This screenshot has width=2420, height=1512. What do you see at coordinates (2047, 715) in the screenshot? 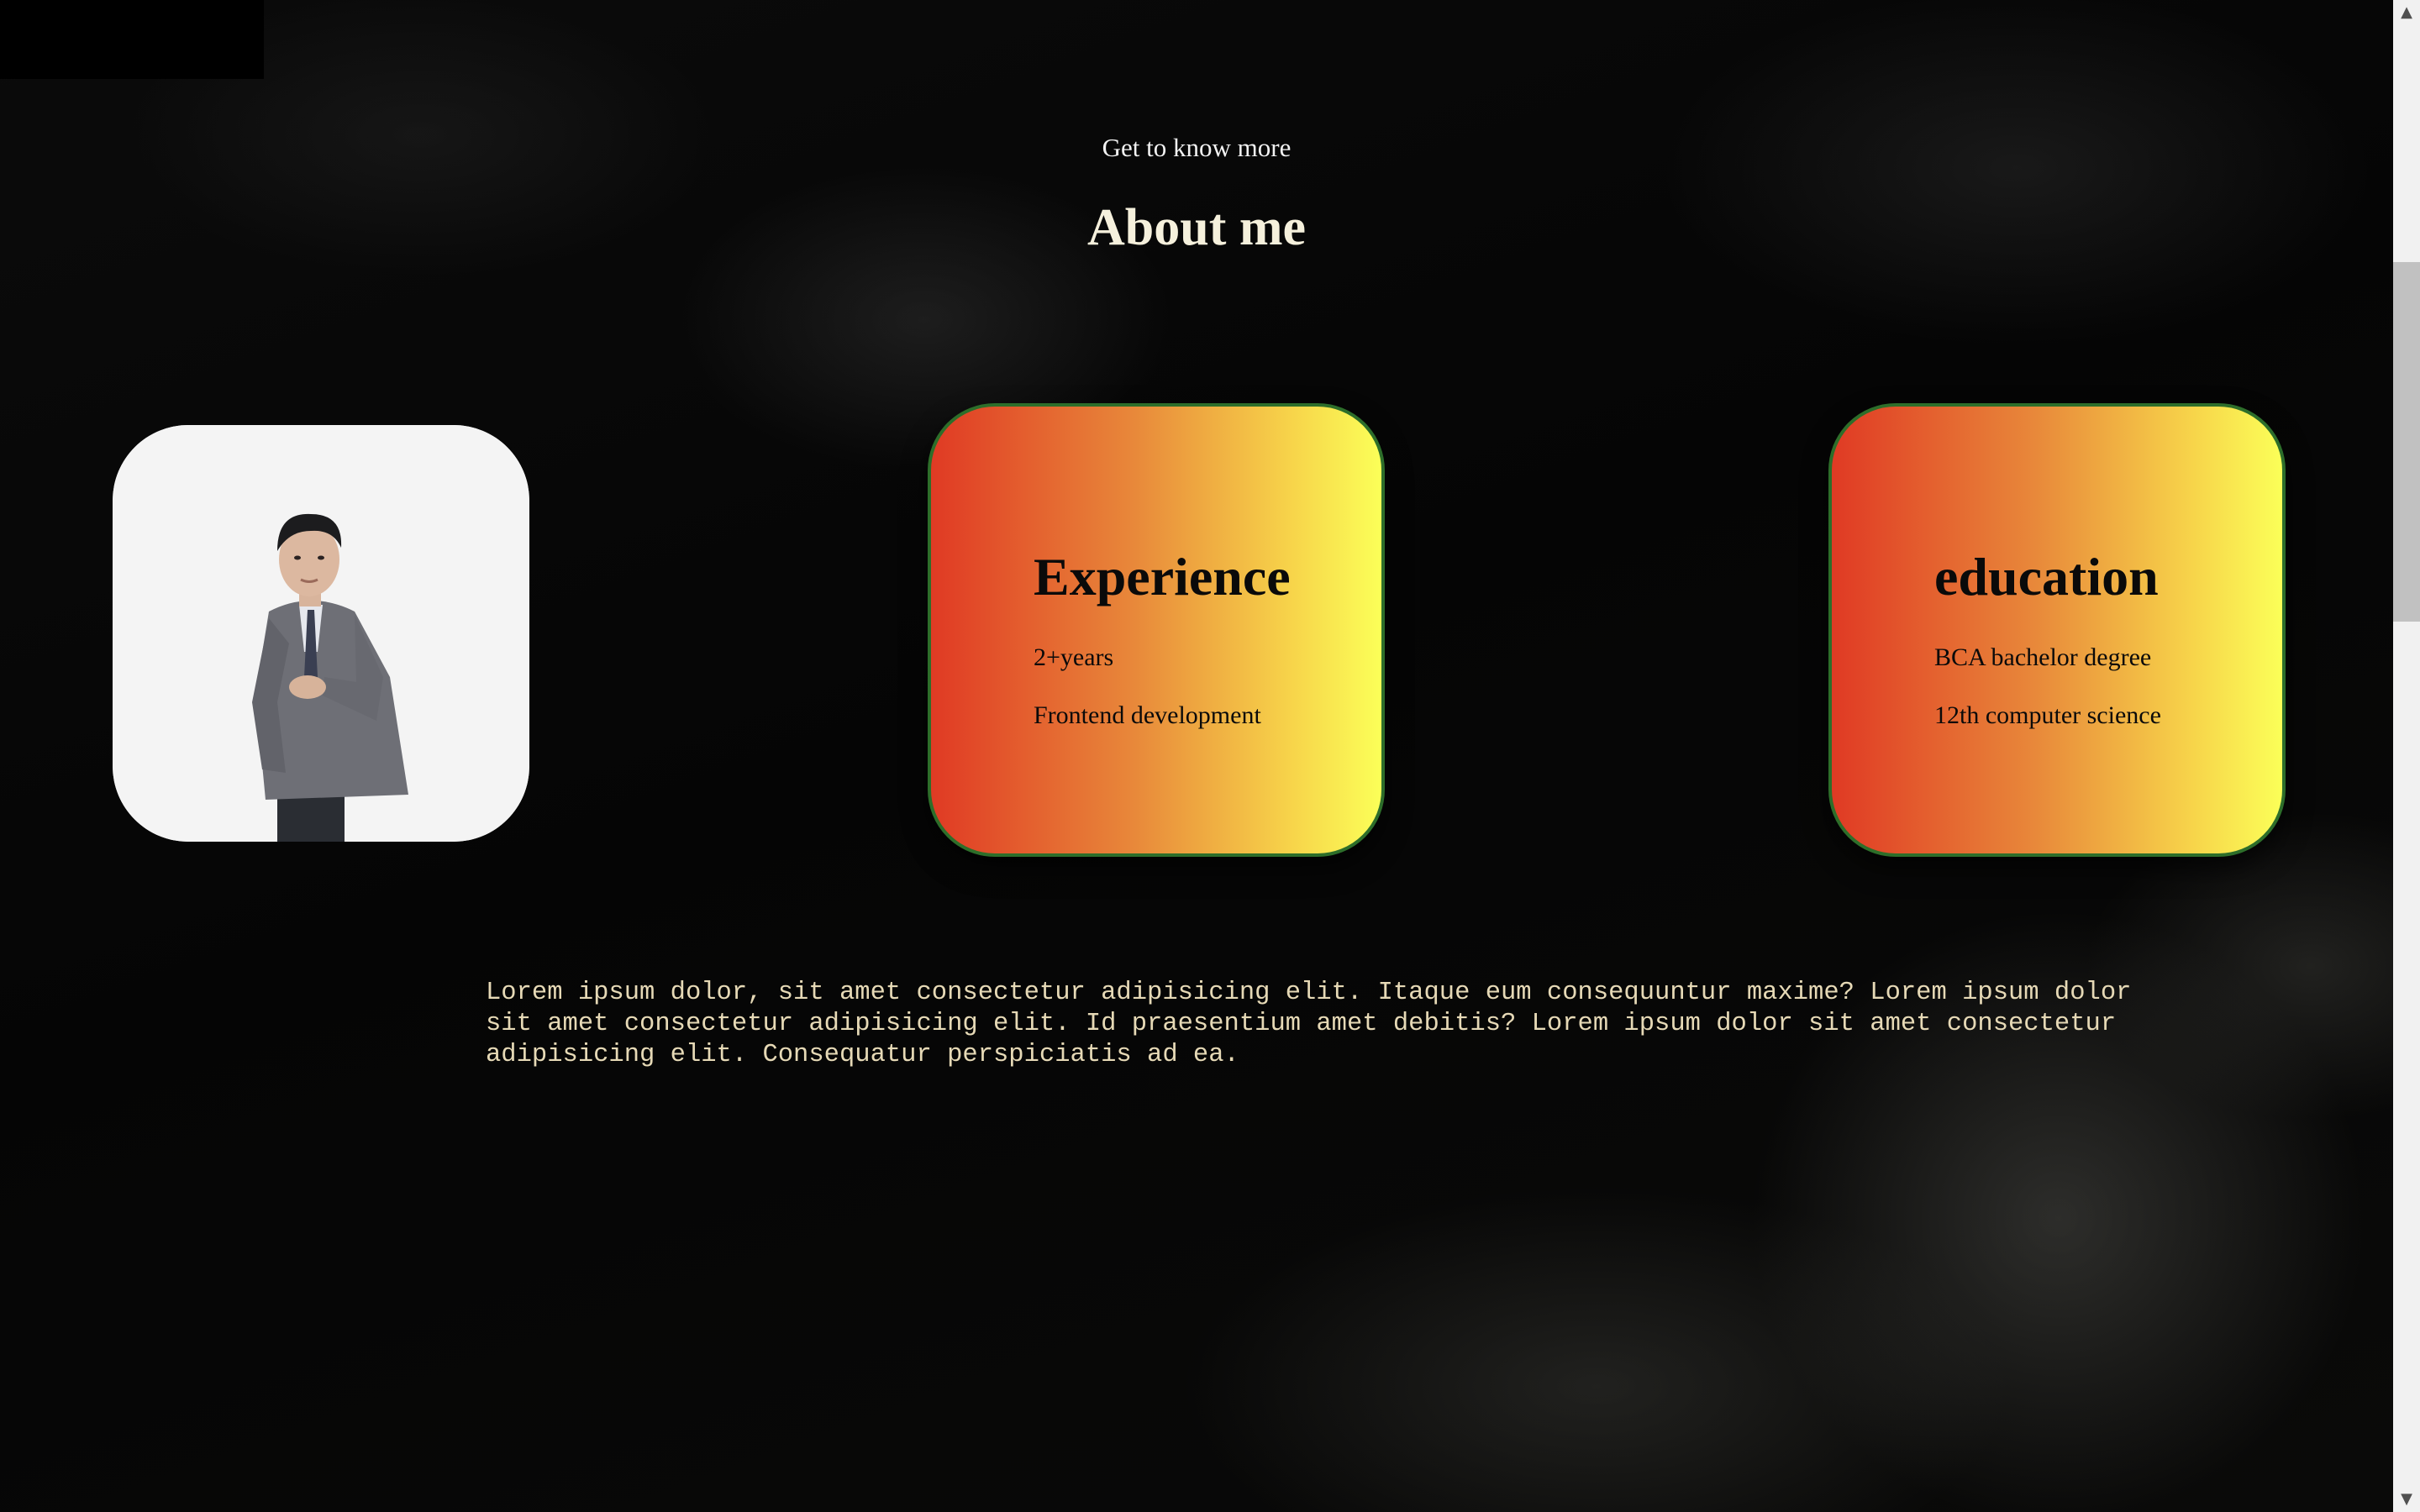
I see `education-school: 12th computer science` at bounding box center [2047, 715].